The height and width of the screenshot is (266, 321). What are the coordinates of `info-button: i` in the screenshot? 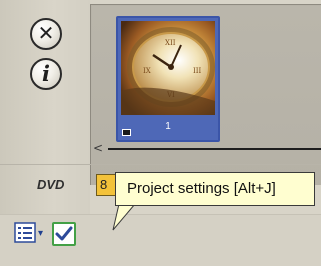 It's located at (46, 74).